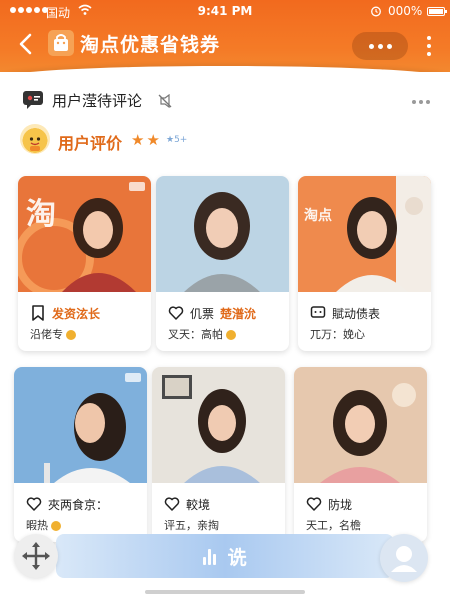 This screenshot has height=600, width=450. I want to click on avatar-icon, so click(404, 559).